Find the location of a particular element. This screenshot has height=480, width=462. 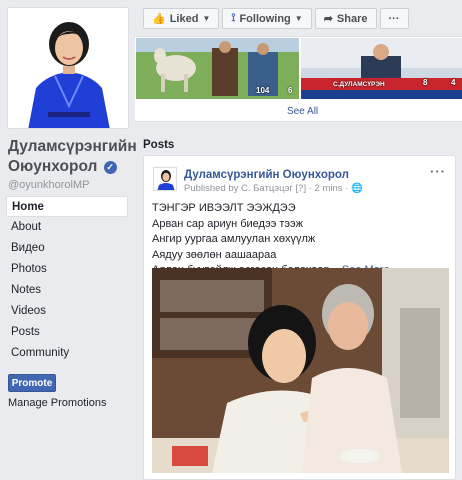

post-author-avatar is located at coordinates (165, 179).